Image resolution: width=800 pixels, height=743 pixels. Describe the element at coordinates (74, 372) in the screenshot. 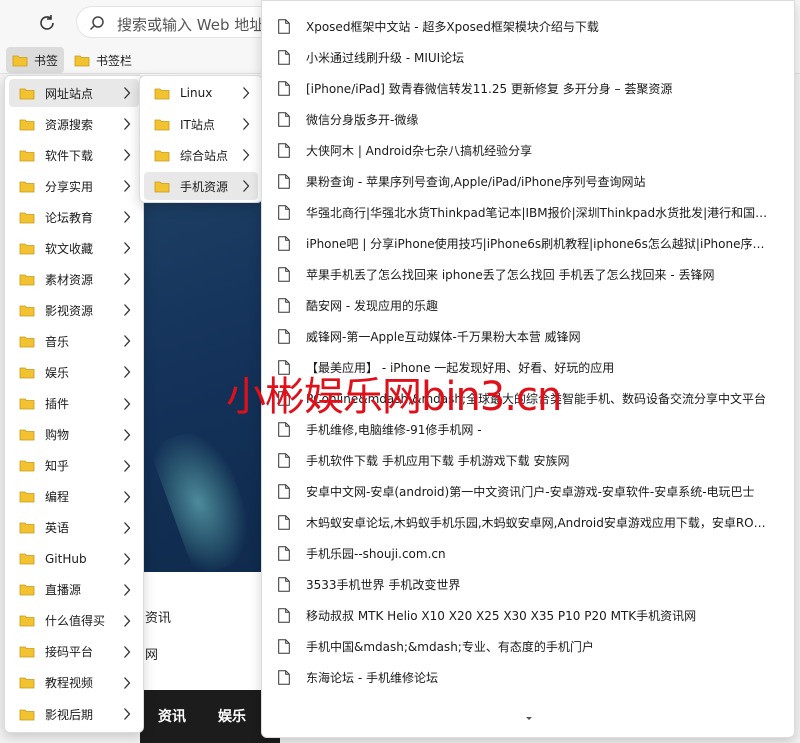

I see `bookmark-folder-item: 娱乐` at that location.